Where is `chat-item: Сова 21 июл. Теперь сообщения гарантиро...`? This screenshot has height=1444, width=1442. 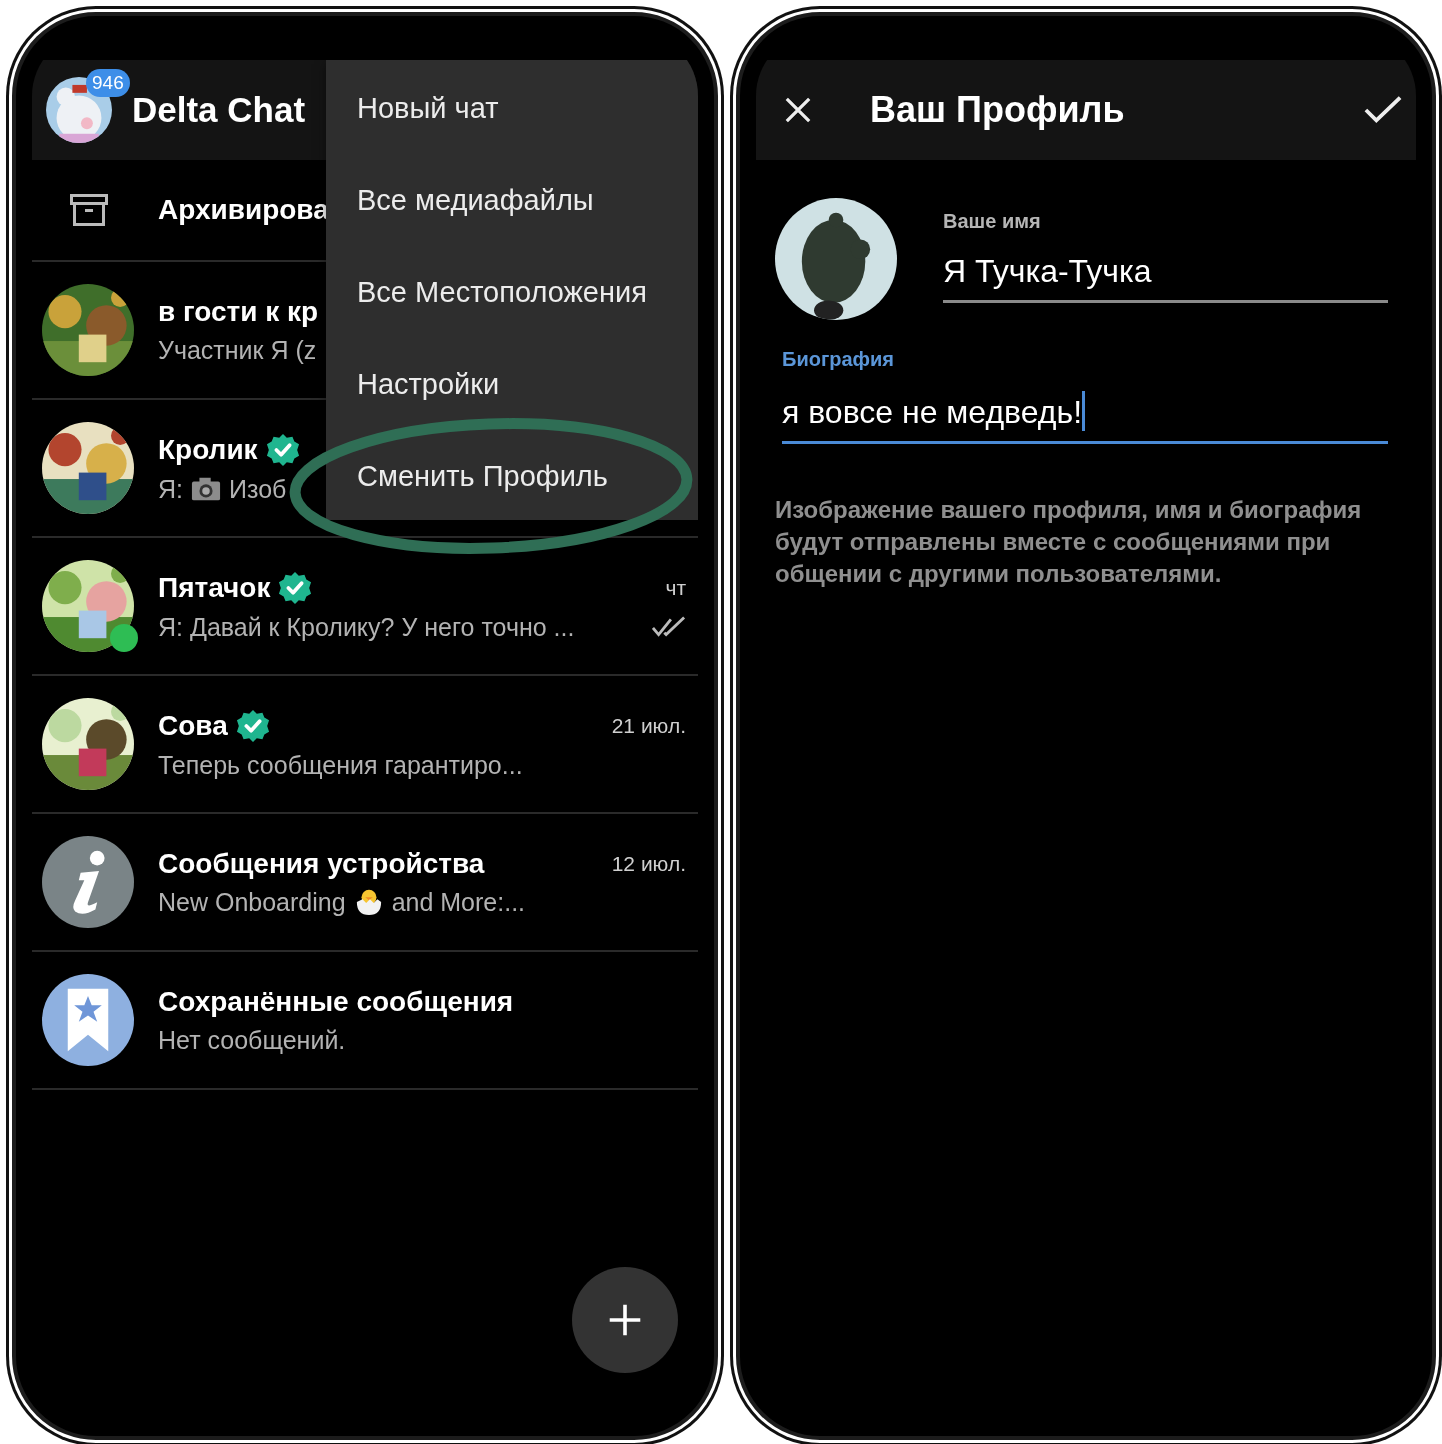 chat-item: Сова 21 июл. Теперь сообщения гарантиро... is located at coordinates (365, 745).